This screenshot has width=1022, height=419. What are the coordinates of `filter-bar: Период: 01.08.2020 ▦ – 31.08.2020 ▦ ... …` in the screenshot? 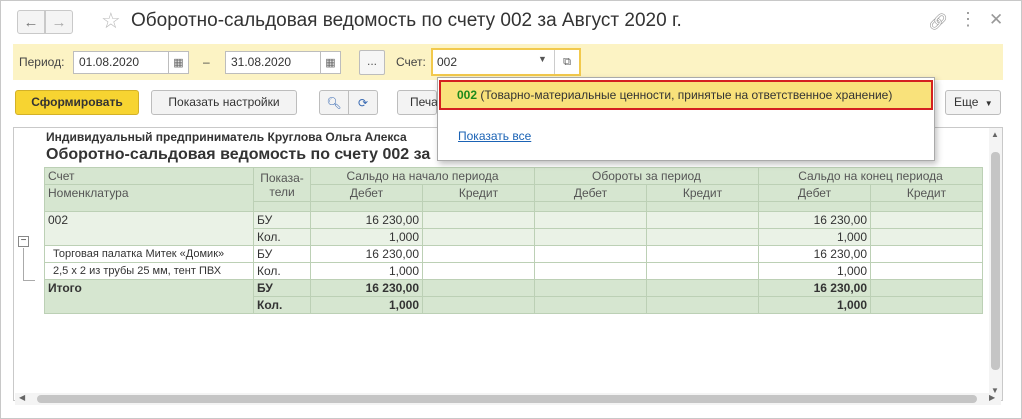 It's located at (508, 62).